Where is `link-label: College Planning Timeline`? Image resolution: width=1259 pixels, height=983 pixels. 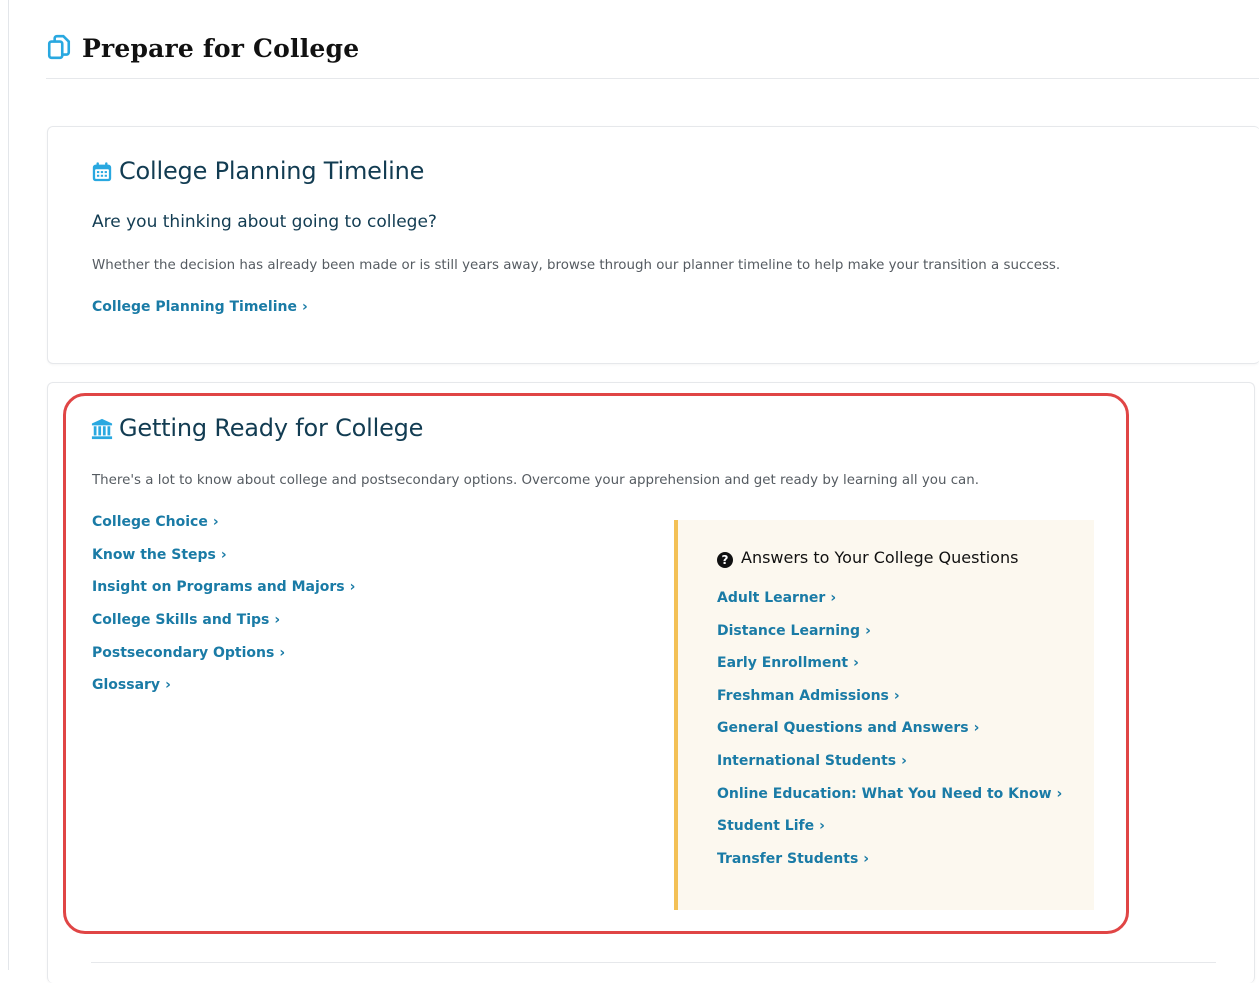
link-label: College Planning Timeline is located at coordinates (194, 307).